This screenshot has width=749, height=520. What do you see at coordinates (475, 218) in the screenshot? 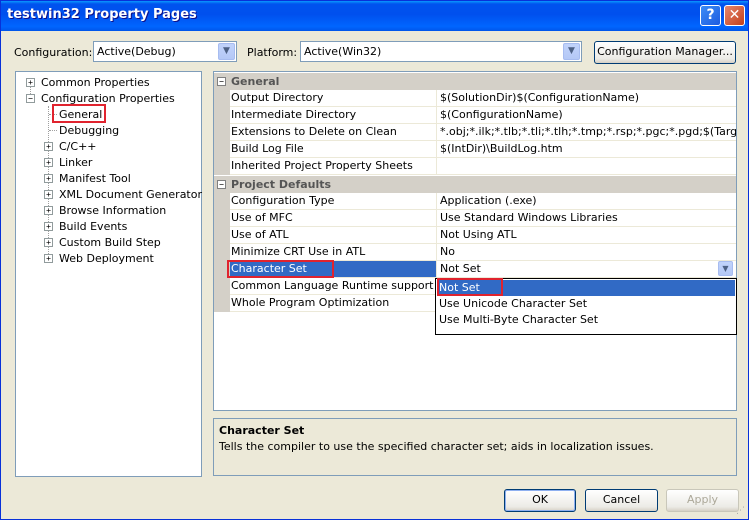
I see `property-row: Use of MFC Use Standard Windows Libraries` at bounding box center [475, 218].